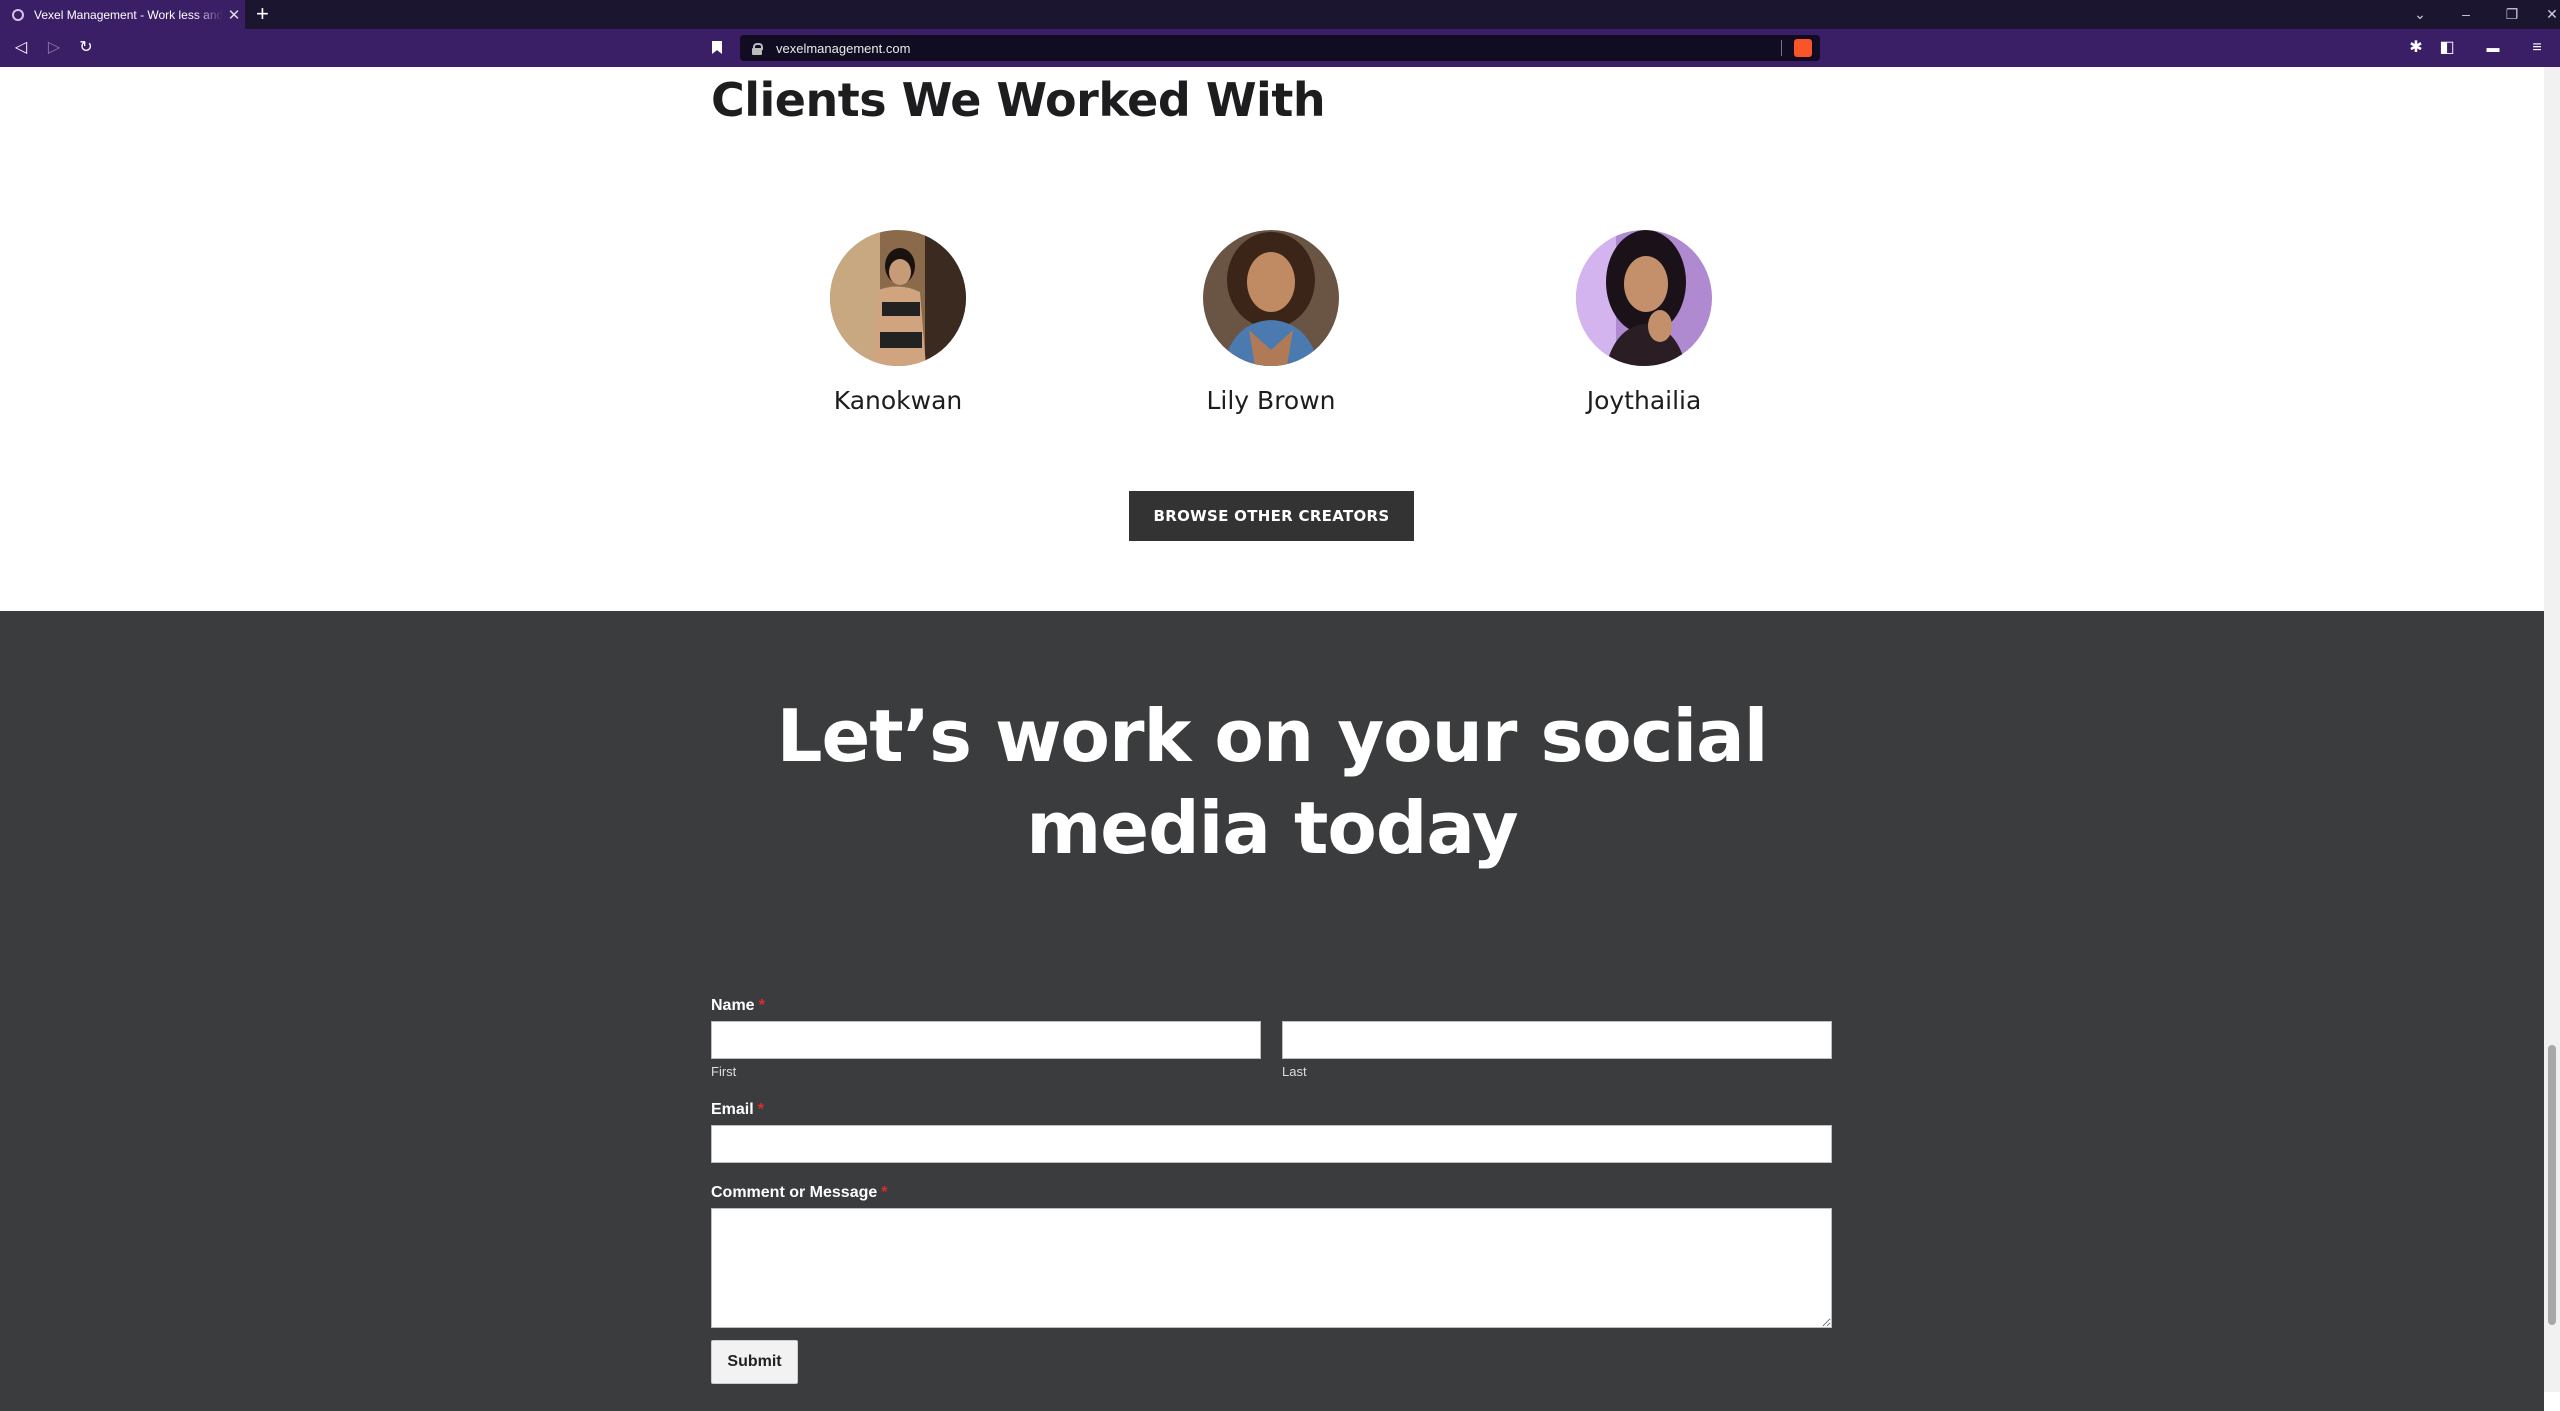 This screenshot has width=2560, height=1411. Describe the element at coordinates (1644, 400) in the screenshot. I see `client-name: Joythailia` at that location.